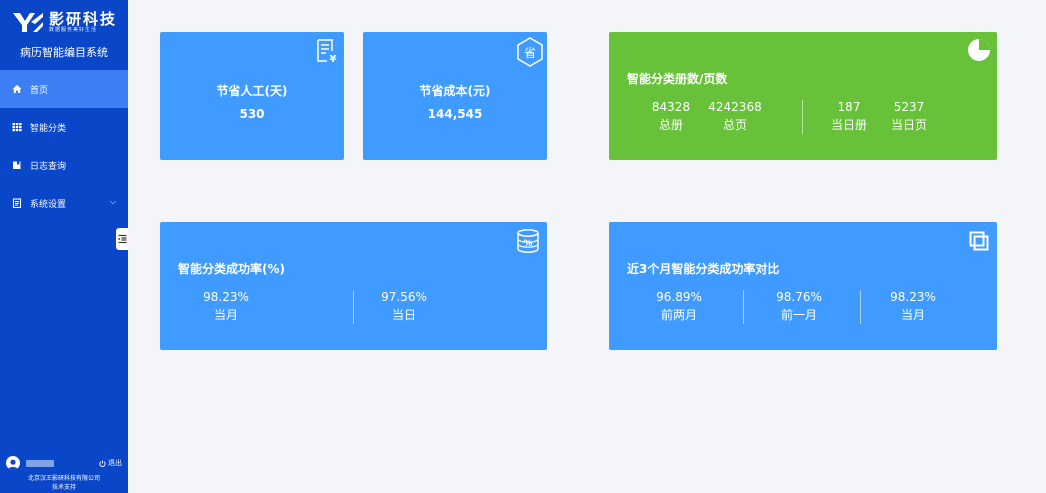 This screenshot has width=1046, height=493. Describe the element at coordinates (64, 52) in the screenshot. I see `system-title: 病历智能编目系统` at that location.